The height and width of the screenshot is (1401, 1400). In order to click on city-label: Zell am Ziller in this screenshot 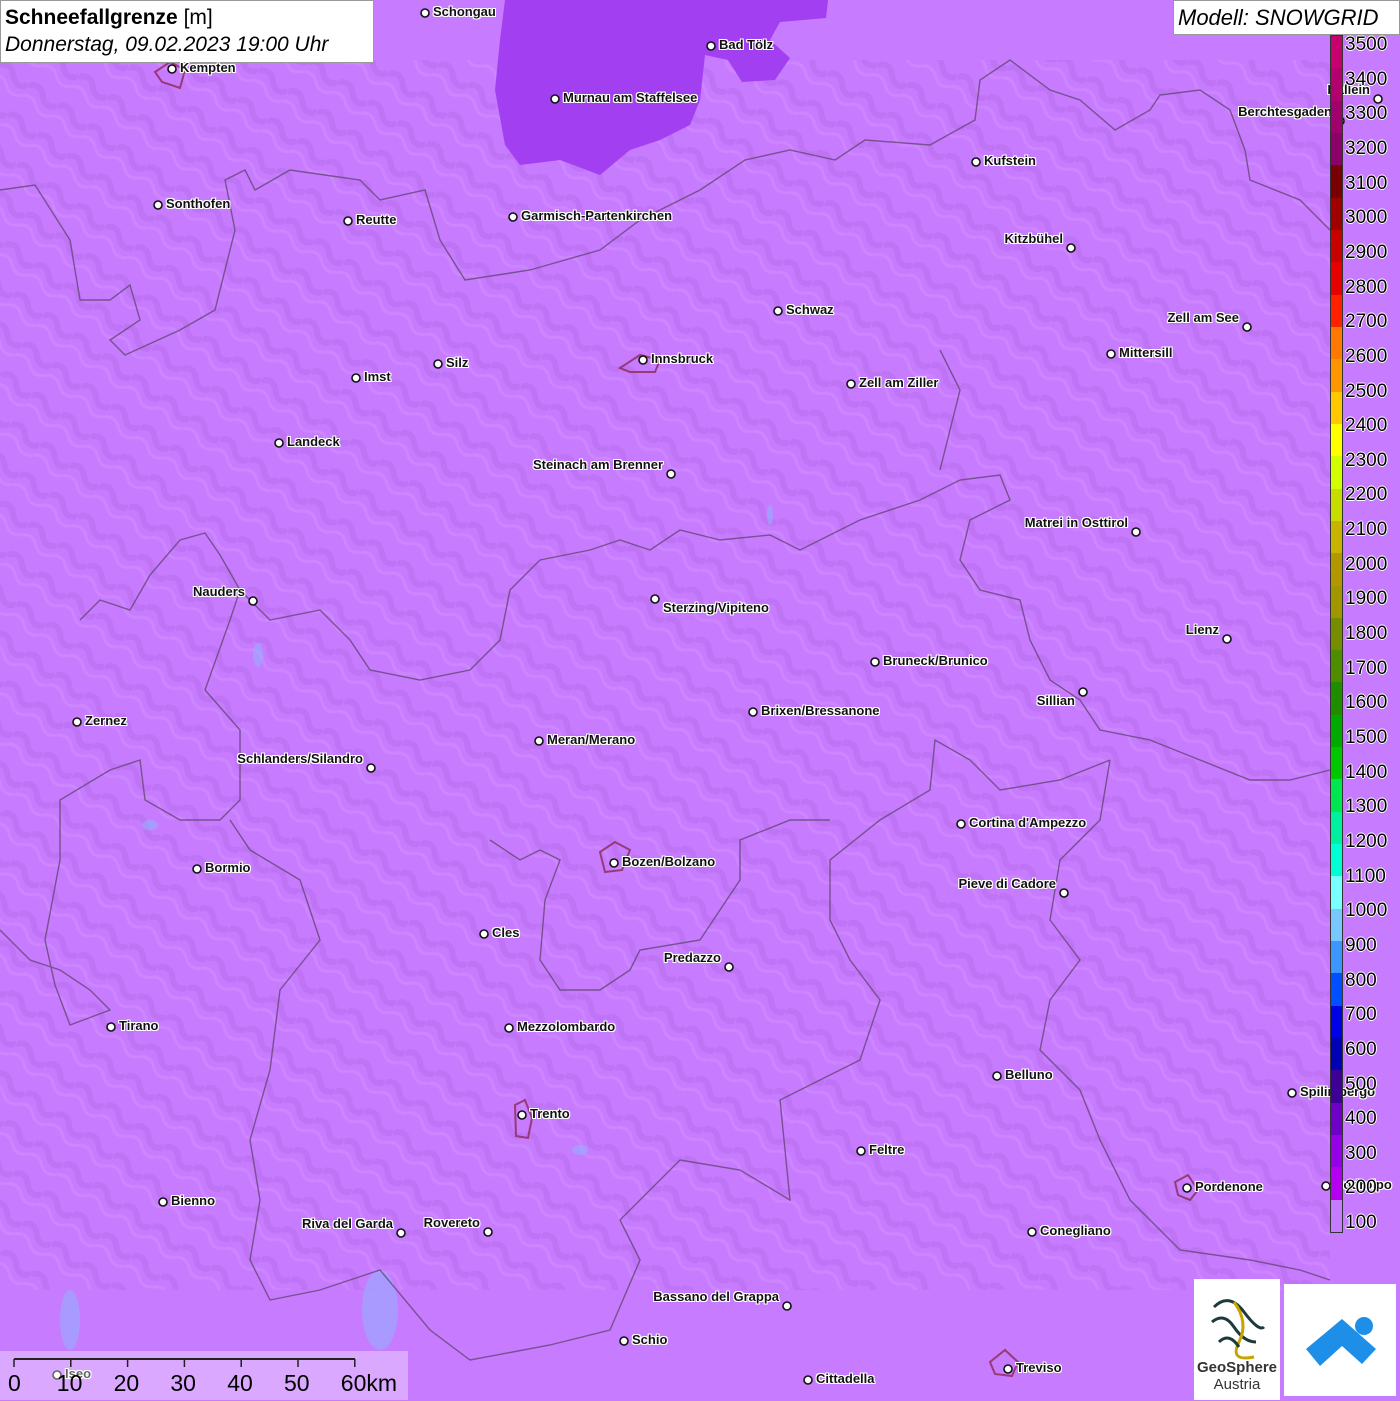, I will do `click(899, 382)`.